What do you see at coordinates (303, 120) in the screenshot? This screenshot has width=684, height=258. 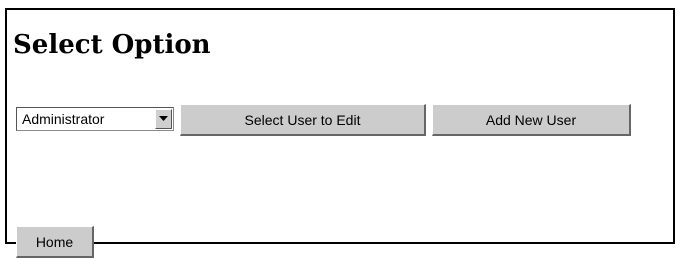 I see `select-user-to-edit-button: Select User to Edit` at bounding box center [303, 120].